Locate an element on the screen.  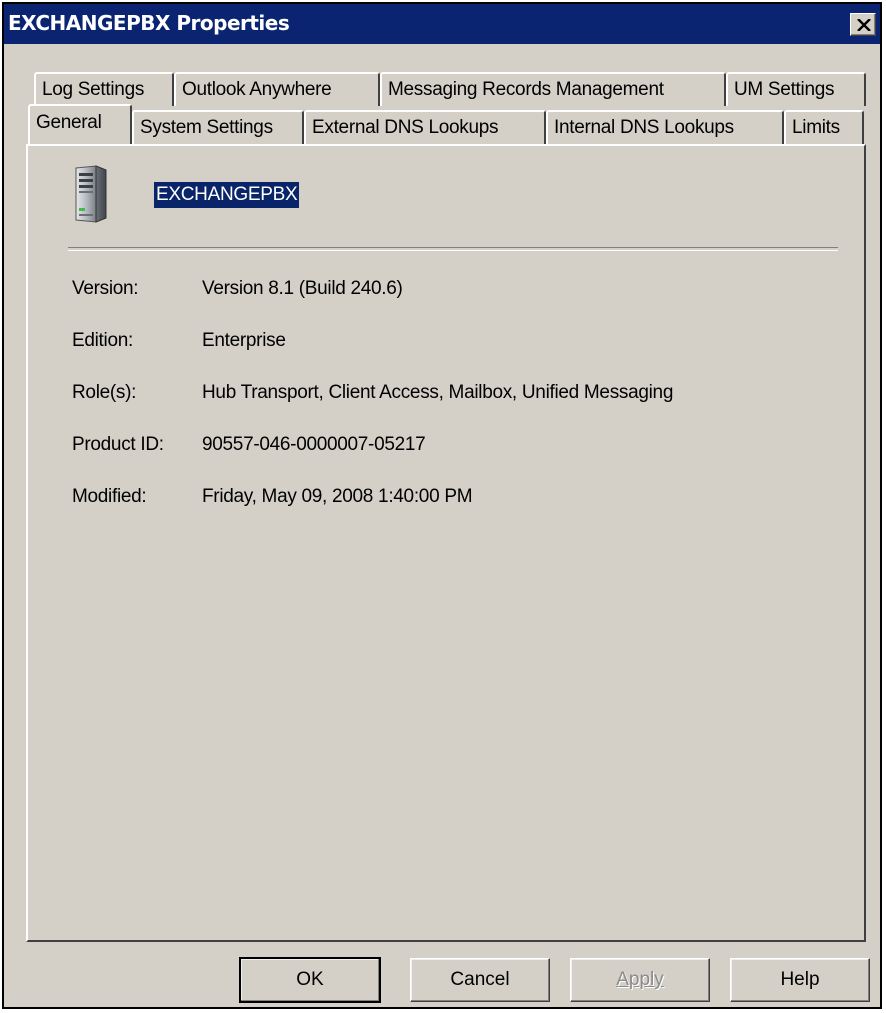
tab-internal-dns-lookups: Internal DNS Lookups is located at coordinates (665, 127).